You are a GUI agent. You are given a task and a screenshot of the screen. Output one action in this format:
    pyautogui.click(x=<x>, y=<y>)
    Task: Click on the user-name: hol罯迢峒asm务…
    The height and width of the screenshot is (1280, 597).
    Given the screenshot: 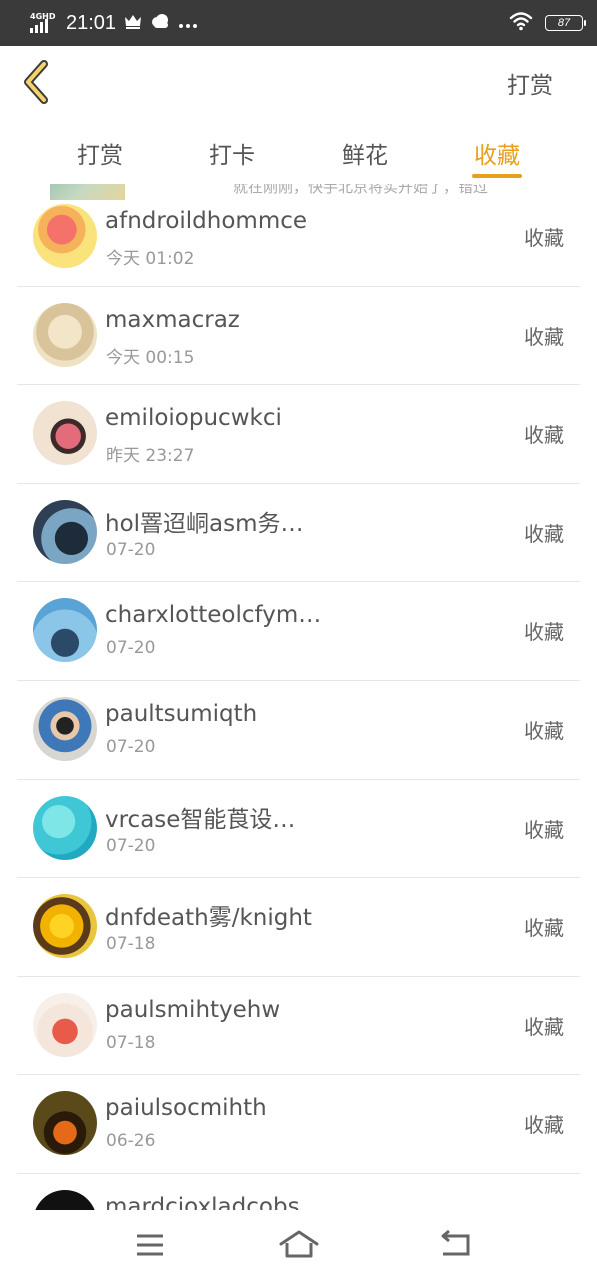 What is the action you would take?
    pyautogui.click(x=204, y=523)
    